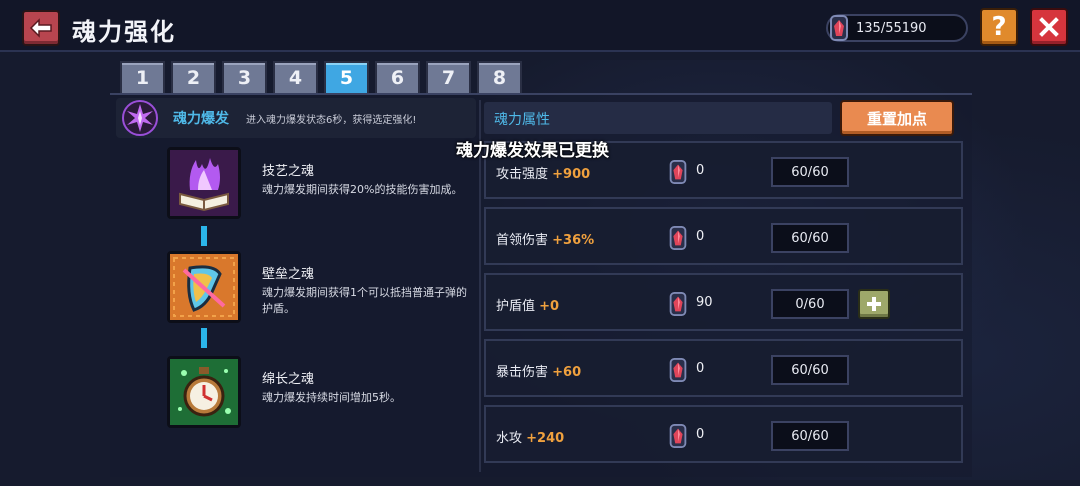 This screenshot has width=1080, height=486. I want to click on soul-description-lasting: 魂力爆发持续时间增加5秒。, so click(331, 397).